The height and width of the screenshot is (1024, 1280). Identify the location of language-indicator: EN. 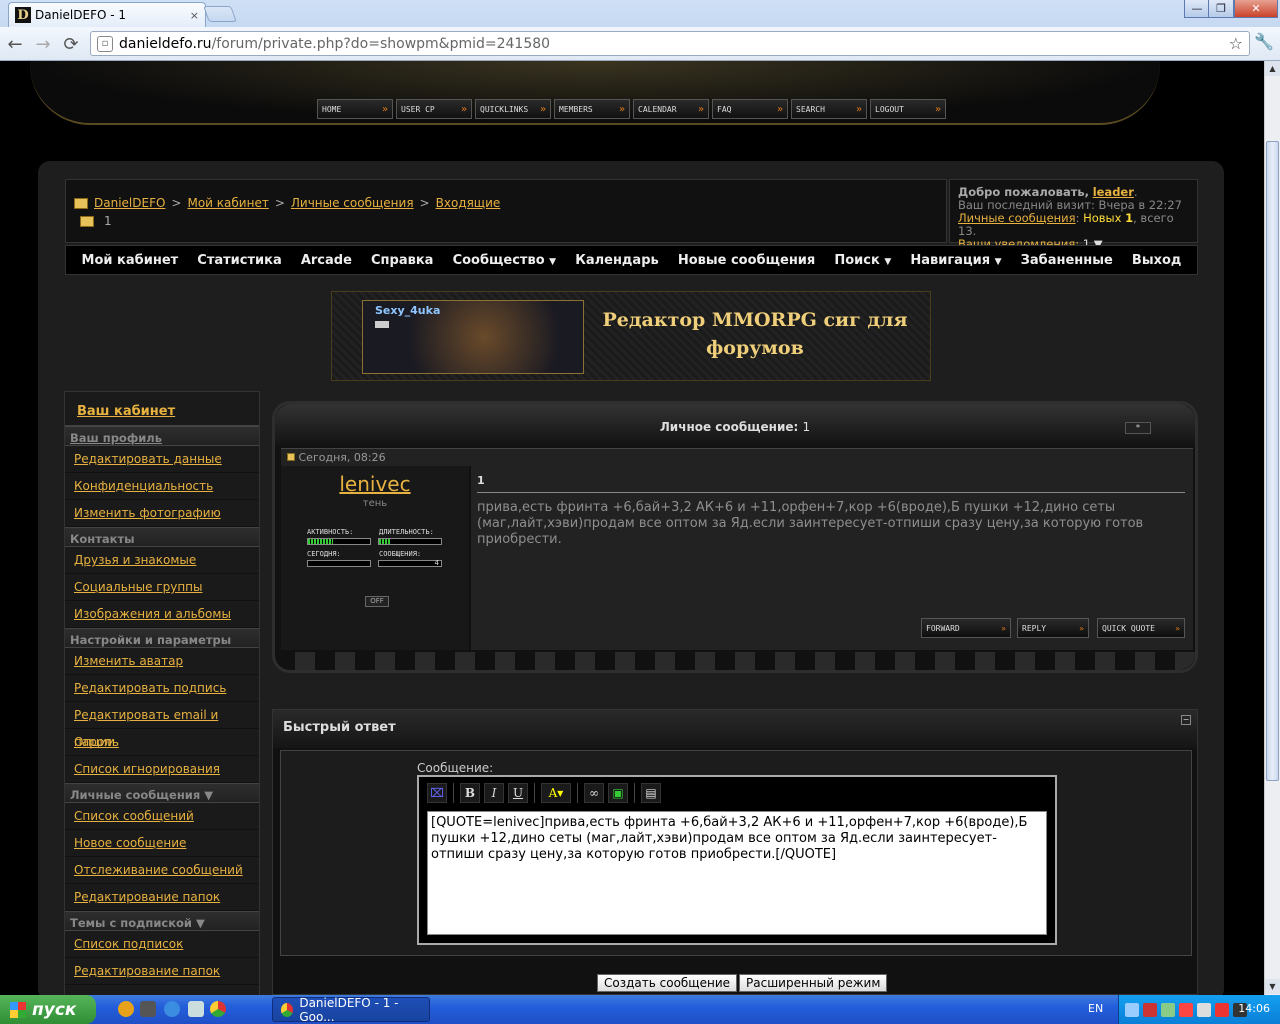
(1095, 1008).